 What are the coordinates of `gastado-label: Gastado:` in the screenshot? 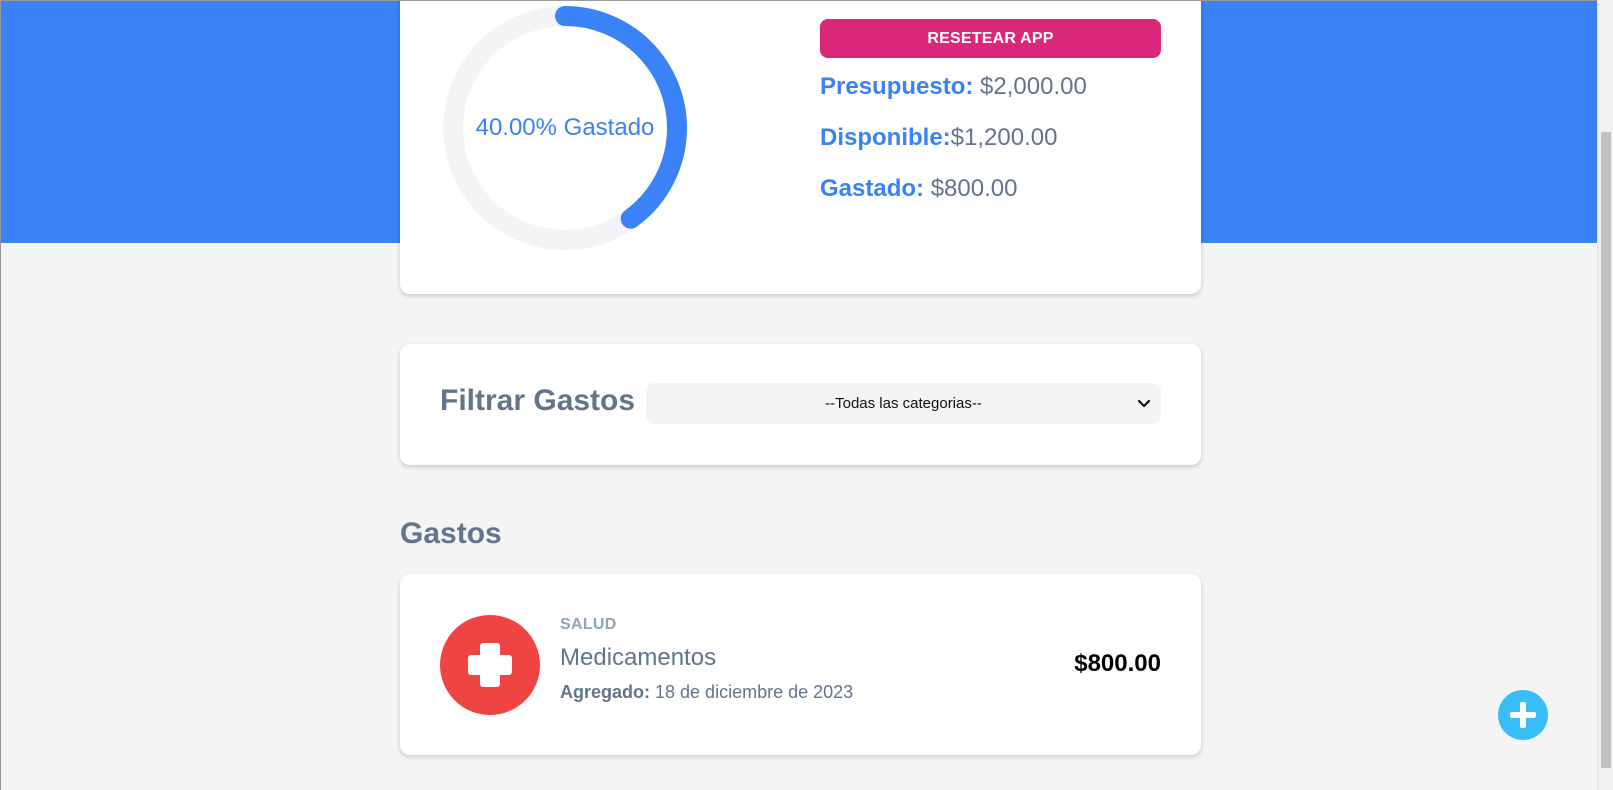 It's located at (872, 188).